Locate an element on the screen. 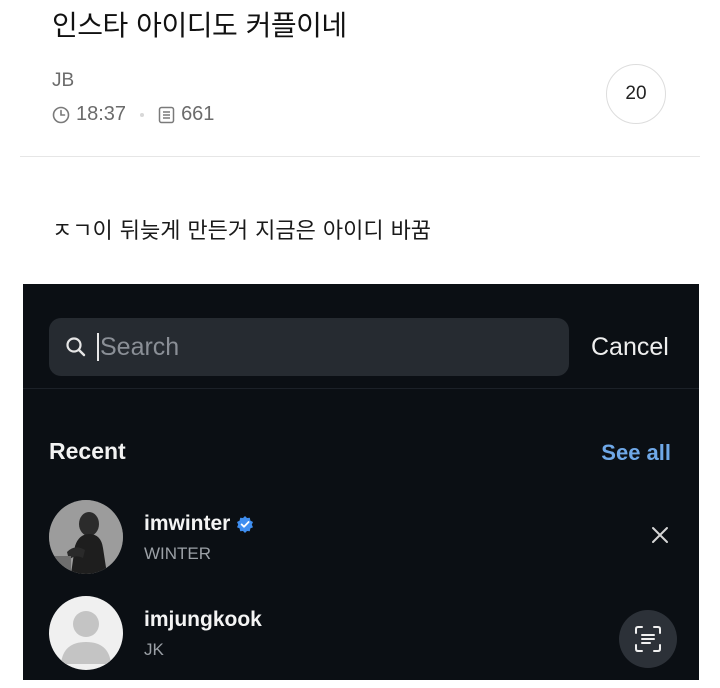 Image resolution: width=720 pixels, height=688 pixels. username: imjungkook is located at coordinates (203, 620).